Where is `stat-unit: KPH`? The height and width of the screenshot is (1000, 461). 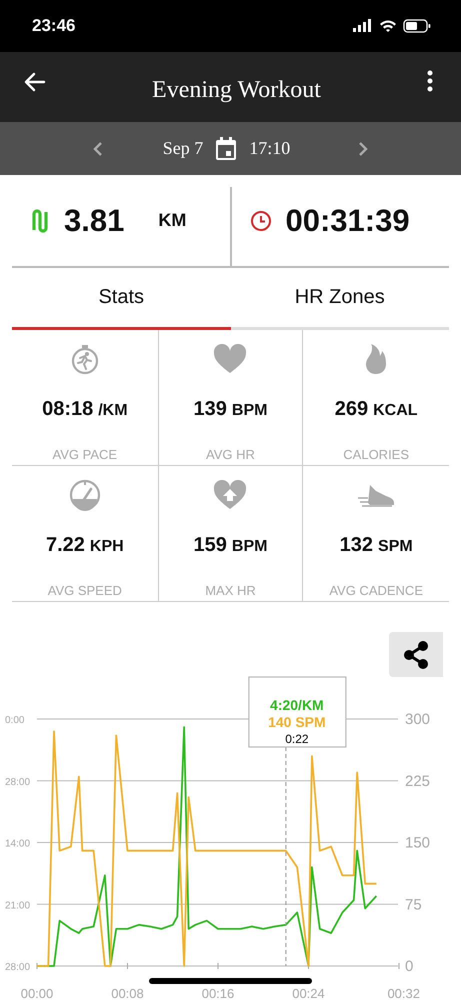
stat-unit: KPH is located at coordinates (107, 547).